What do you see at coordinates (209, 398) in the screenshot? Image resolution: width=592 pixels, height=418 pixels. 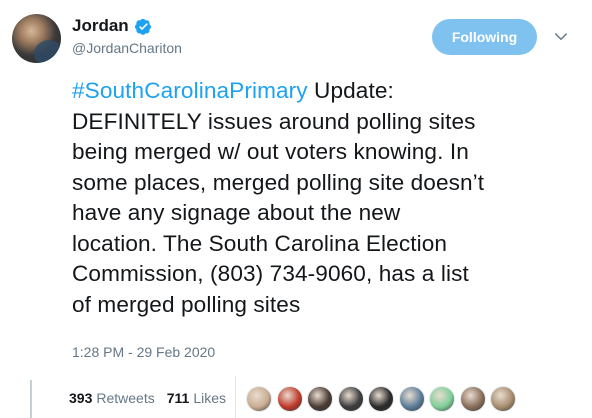 I see `likes-label: Likes` at bounding box center [209, 398].